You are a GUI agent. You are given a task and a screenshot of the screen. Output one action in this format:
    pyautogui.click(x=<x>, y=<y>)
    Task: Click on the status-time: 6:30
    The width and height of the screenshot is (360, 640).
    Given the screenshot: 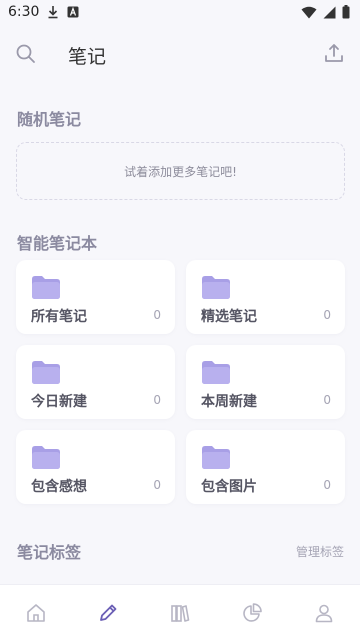 What is the action you would take?
    pyautogui.click(x=24, y=12)
    